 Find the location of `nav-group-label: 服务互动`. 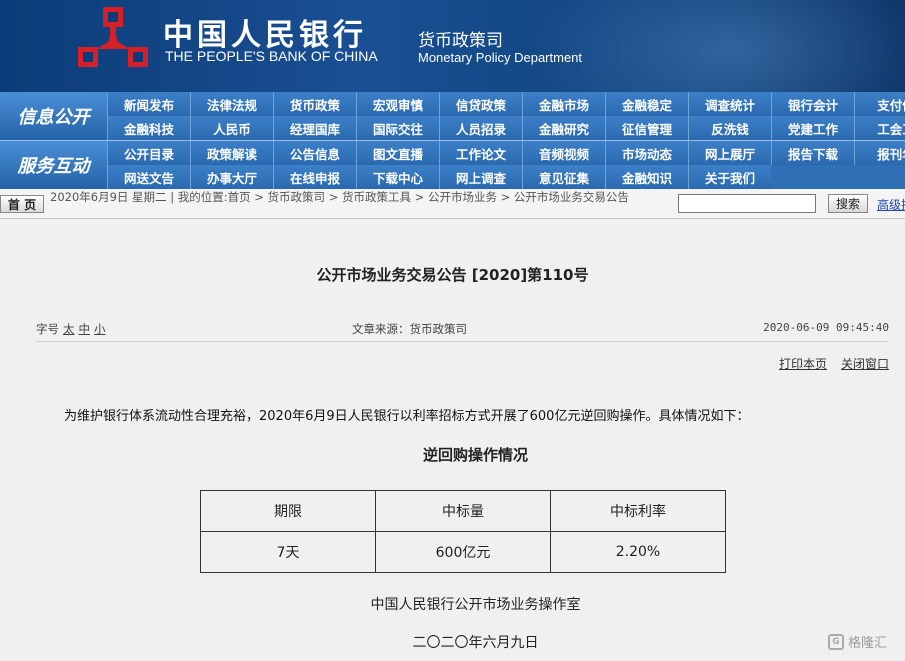

nav-group-label: 服务互动 is located at coordinates (53, 165).